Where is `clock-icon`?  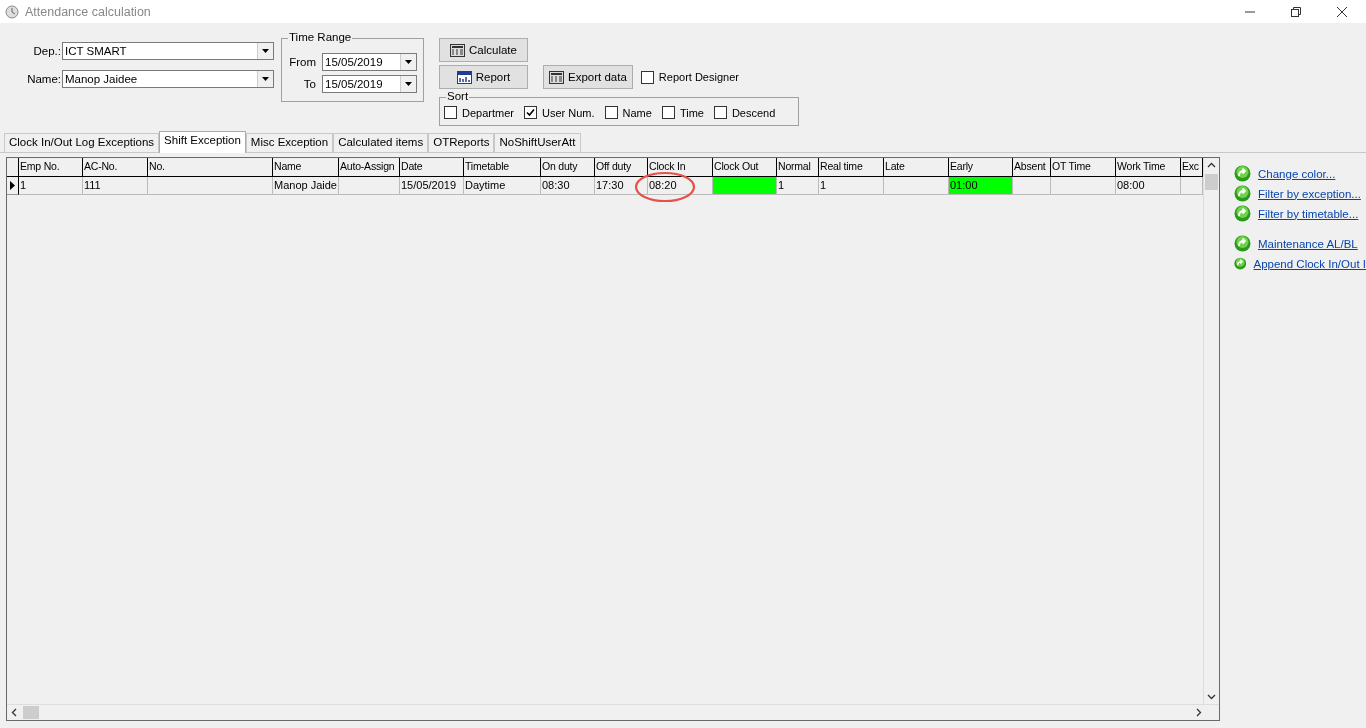 clock-icon is located at coordinates (12, 11).